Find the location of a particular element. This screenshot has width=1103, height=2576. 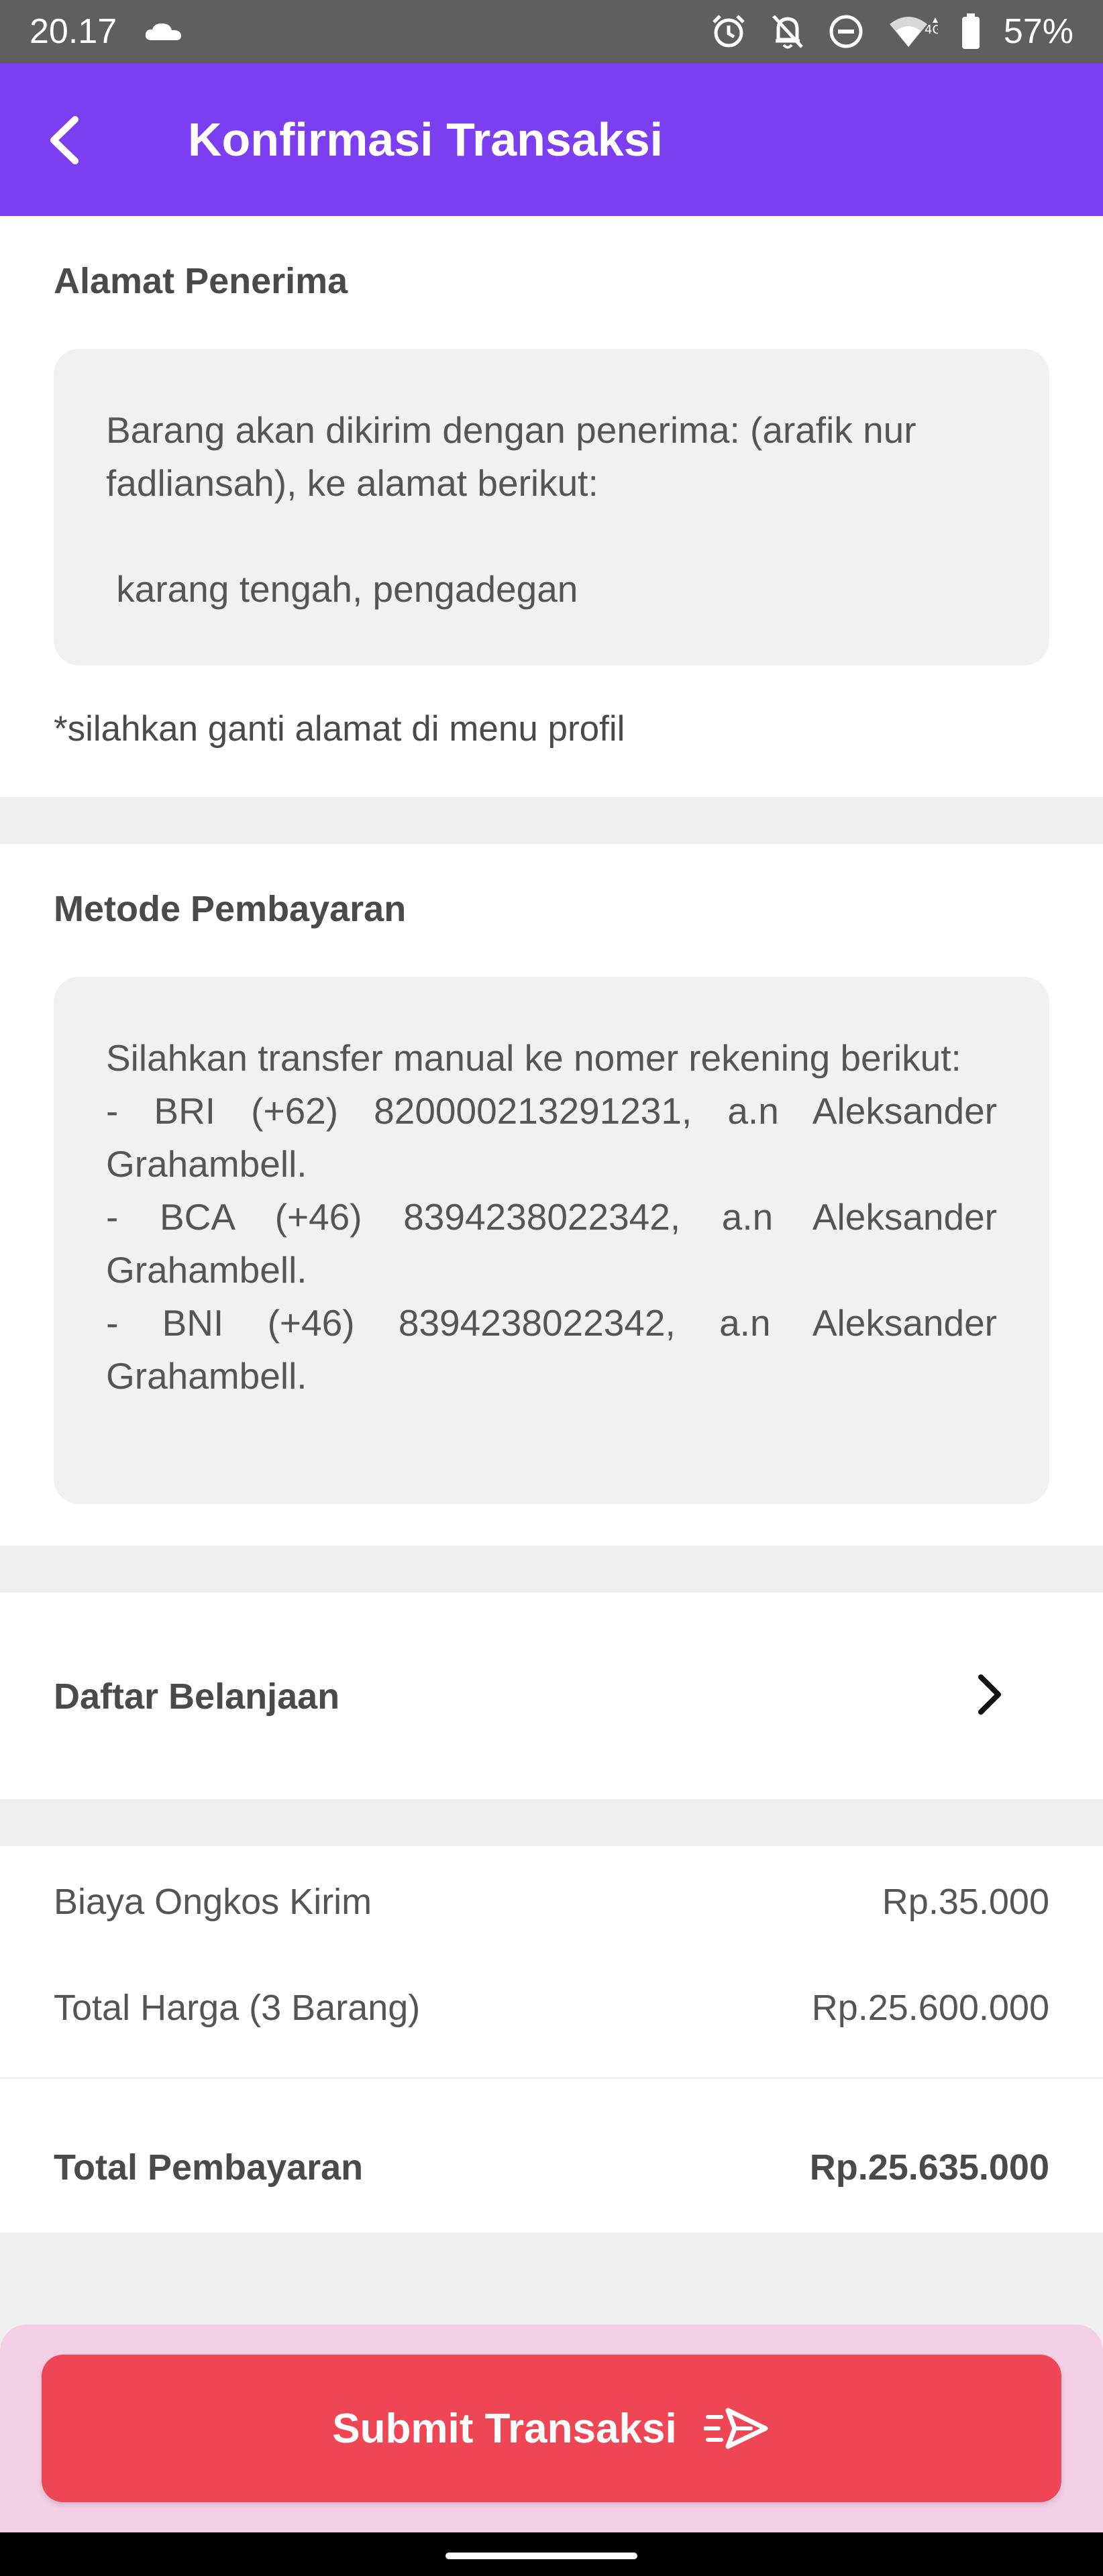

system-navigation-bar is located at coordinates (551, 2554).